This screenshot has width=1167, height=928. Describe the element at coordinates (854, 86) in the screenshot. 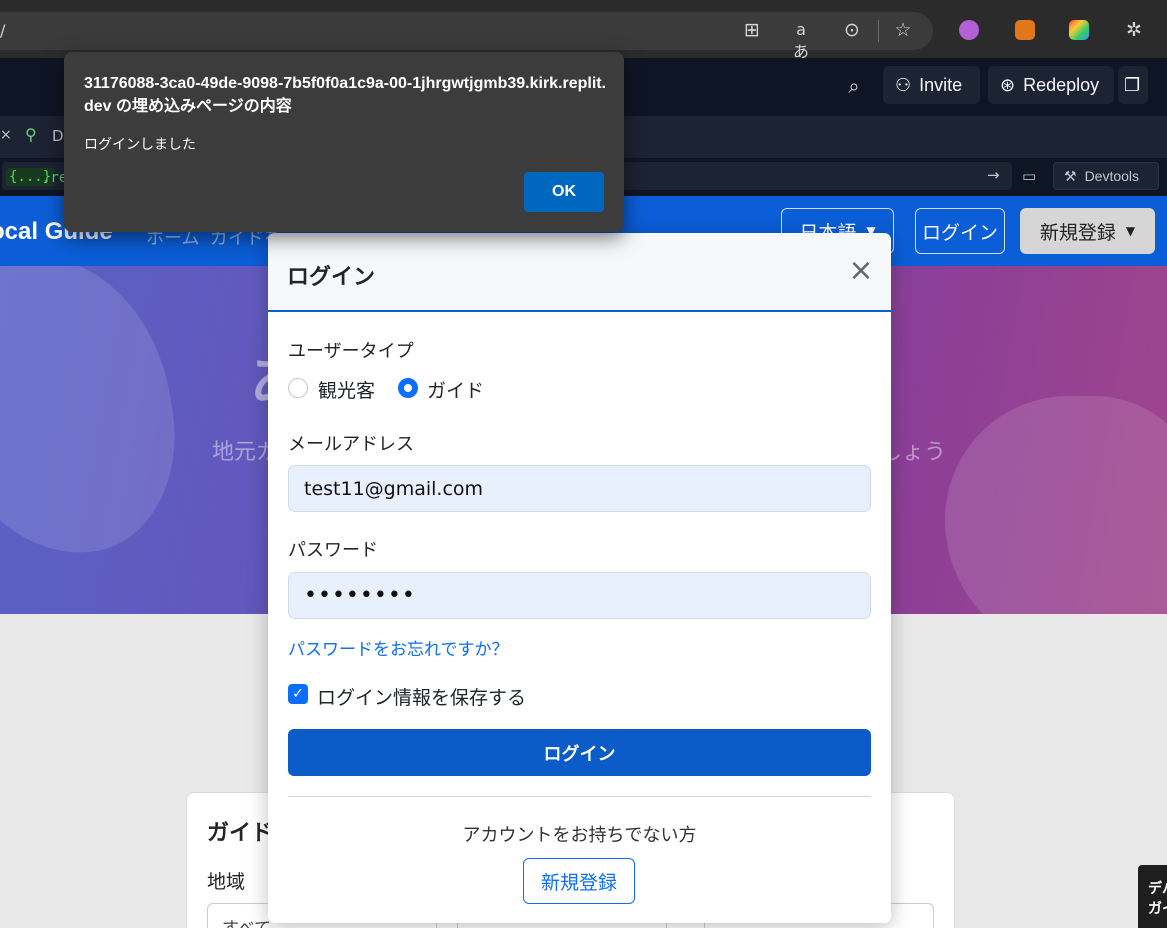

I see `search-icon: ⌕` at that location.